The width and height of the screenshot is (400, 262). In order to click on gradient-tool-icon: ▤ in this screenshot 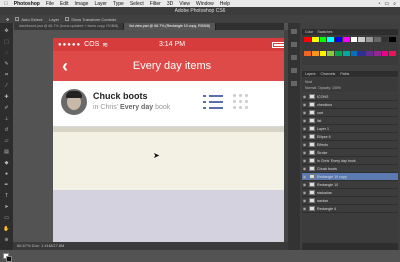, I will do `click(6, 152)`.